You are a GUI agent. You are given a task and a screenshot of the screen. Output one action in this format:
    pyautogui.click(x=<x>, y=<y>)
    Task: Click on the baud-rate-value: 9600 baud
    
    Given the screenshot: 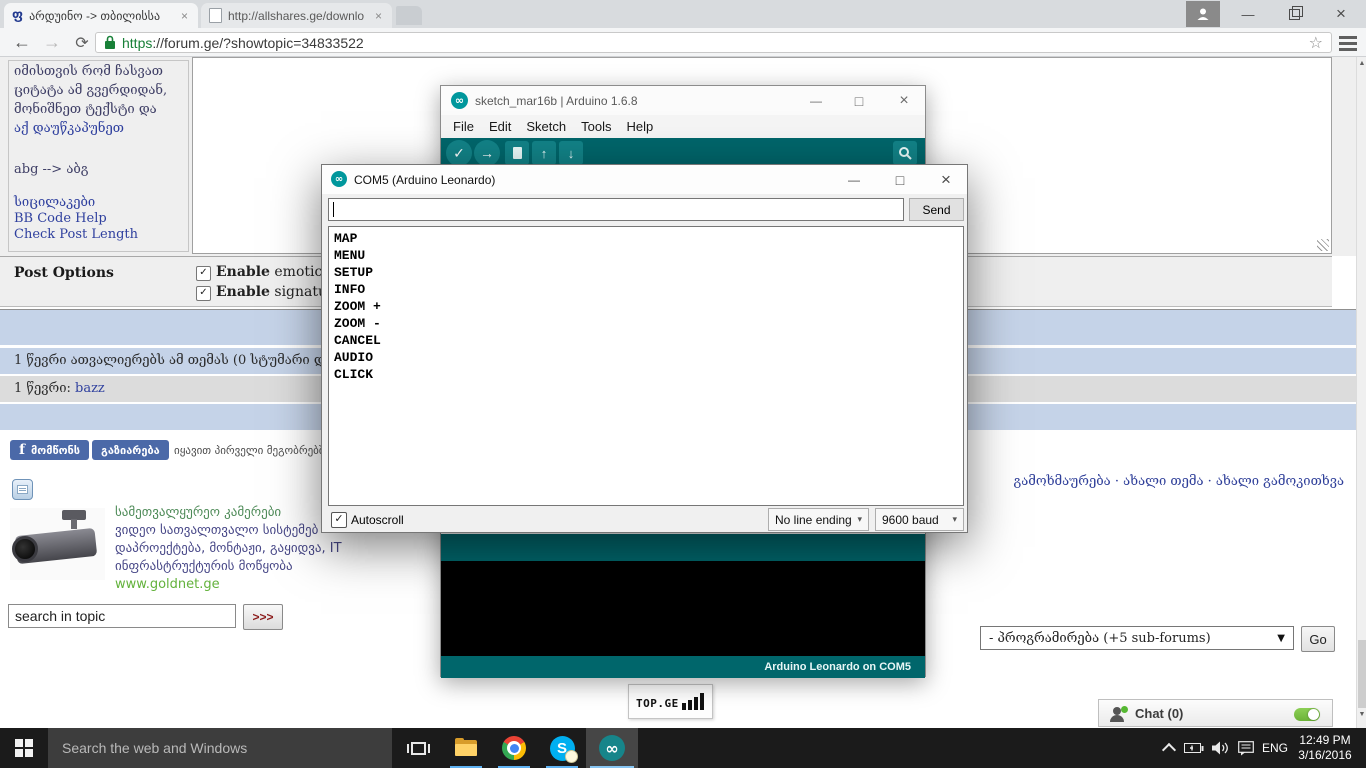 What is the action you would take?
    pyautogui.click(x=910, y=519)
    